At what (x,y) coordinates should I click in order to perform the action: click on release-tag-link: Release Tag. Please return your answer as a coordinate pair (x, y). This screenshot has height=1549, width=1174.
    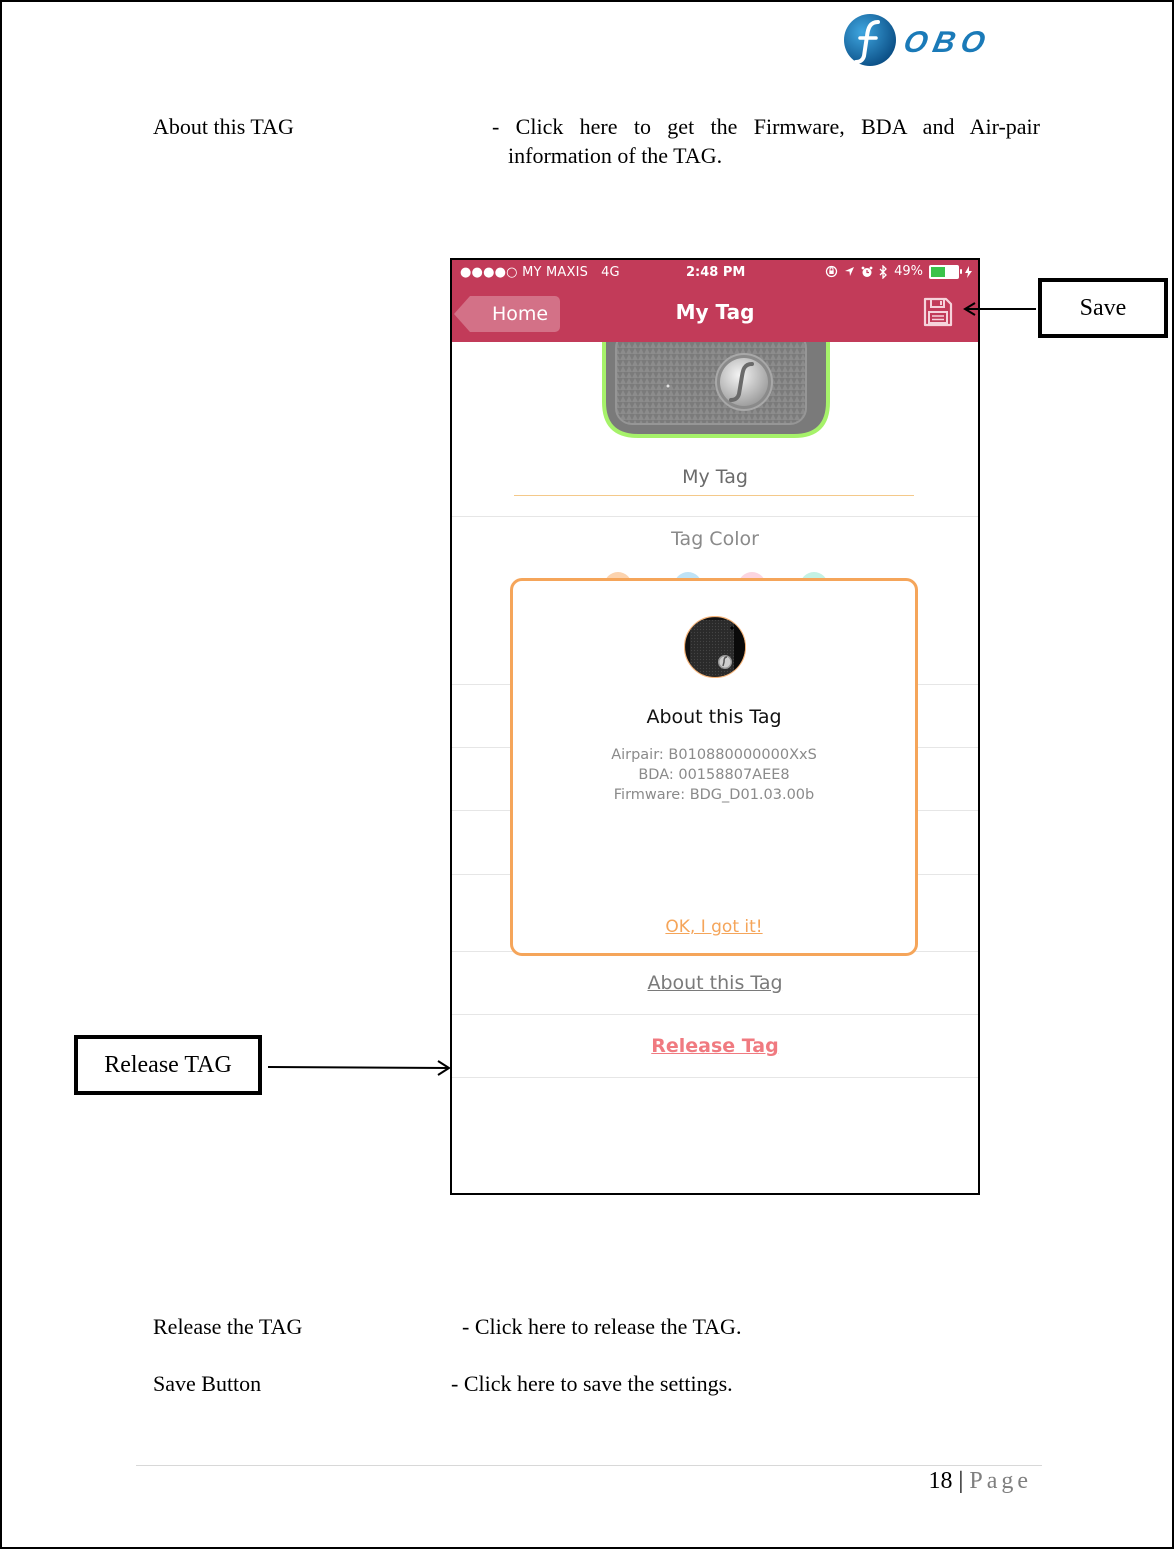
    Looking at the image, I should click on (715, 1046).